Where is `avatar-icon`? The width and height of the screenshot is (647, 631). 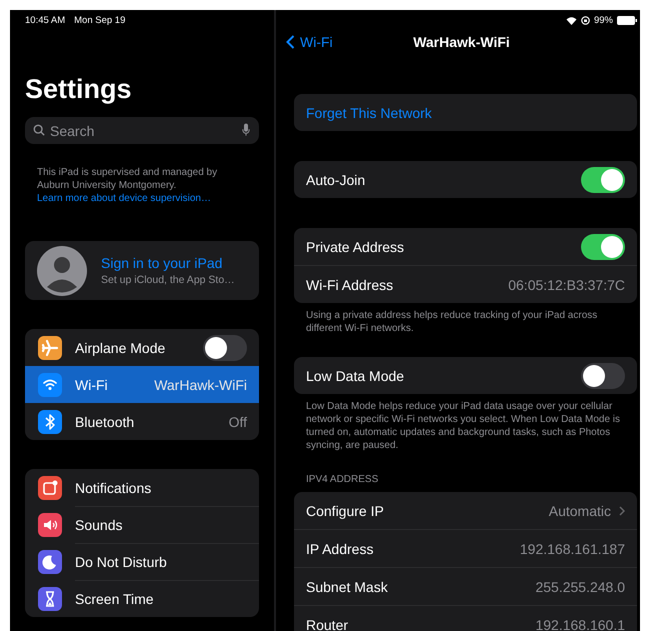
avatar-icon is located at coordinates (62, 271).